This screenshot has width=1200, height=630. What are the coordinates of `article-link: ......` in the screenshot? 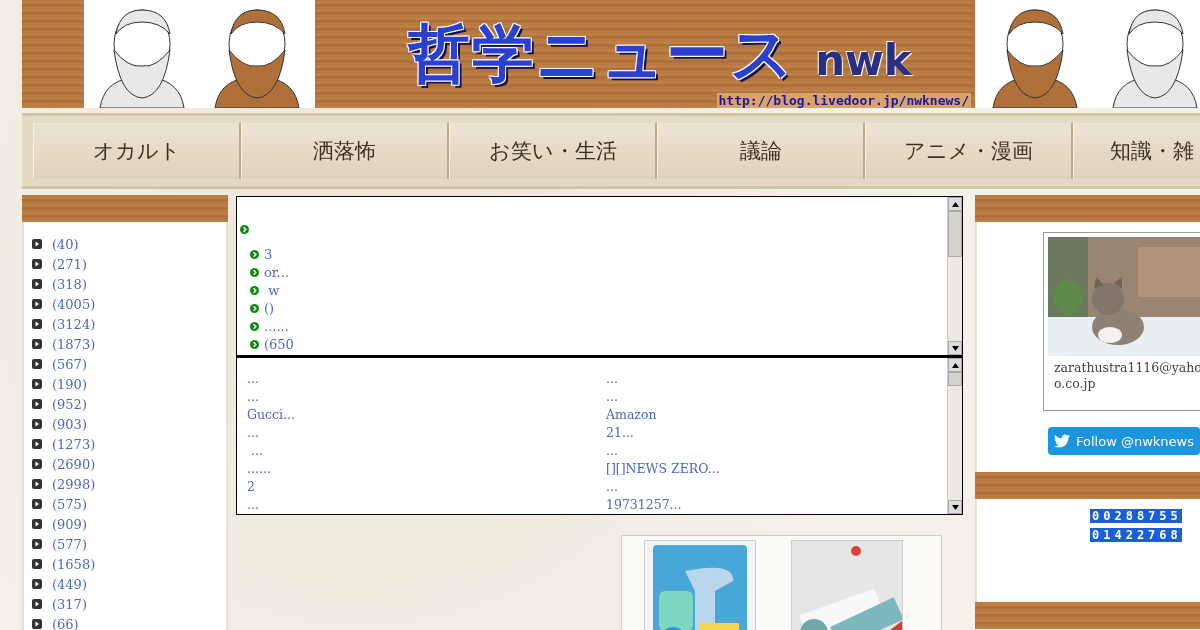 It's located at (426, 469).